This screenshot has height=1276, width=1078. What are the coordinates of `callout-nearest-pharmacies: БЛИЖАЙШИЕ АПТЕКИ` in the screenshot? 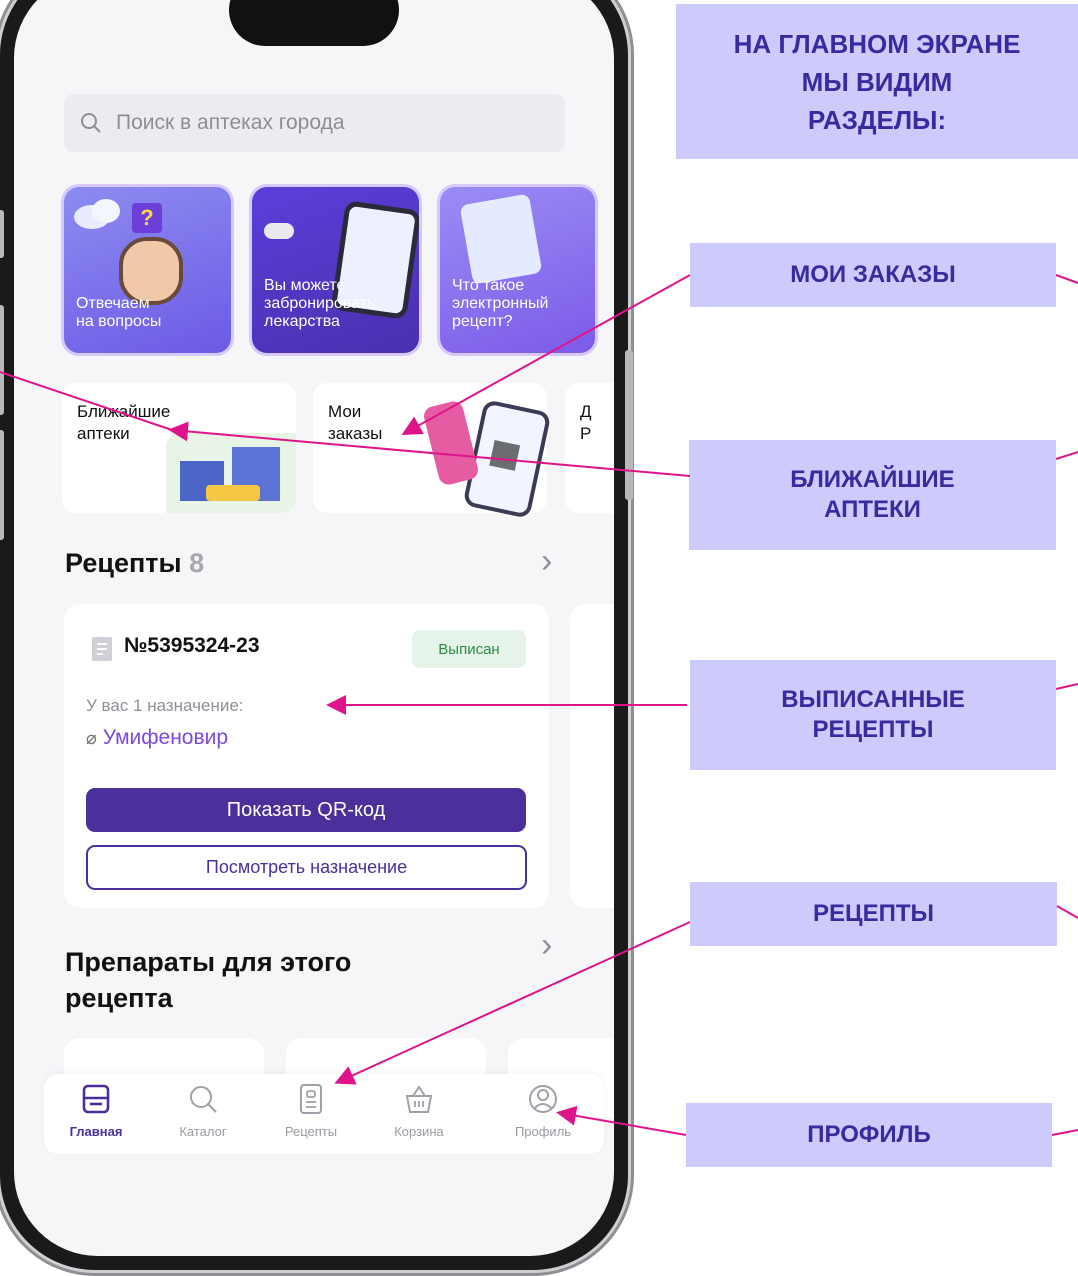 It's located at (872, 495).